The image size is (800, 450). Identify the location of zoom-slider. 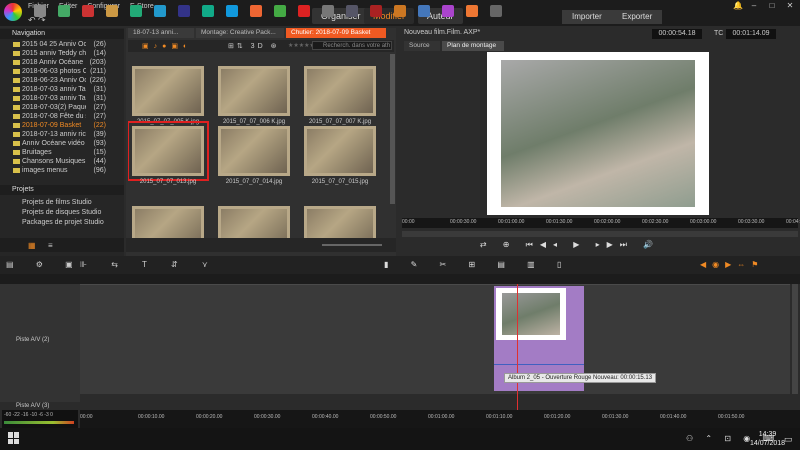
(352, 245).